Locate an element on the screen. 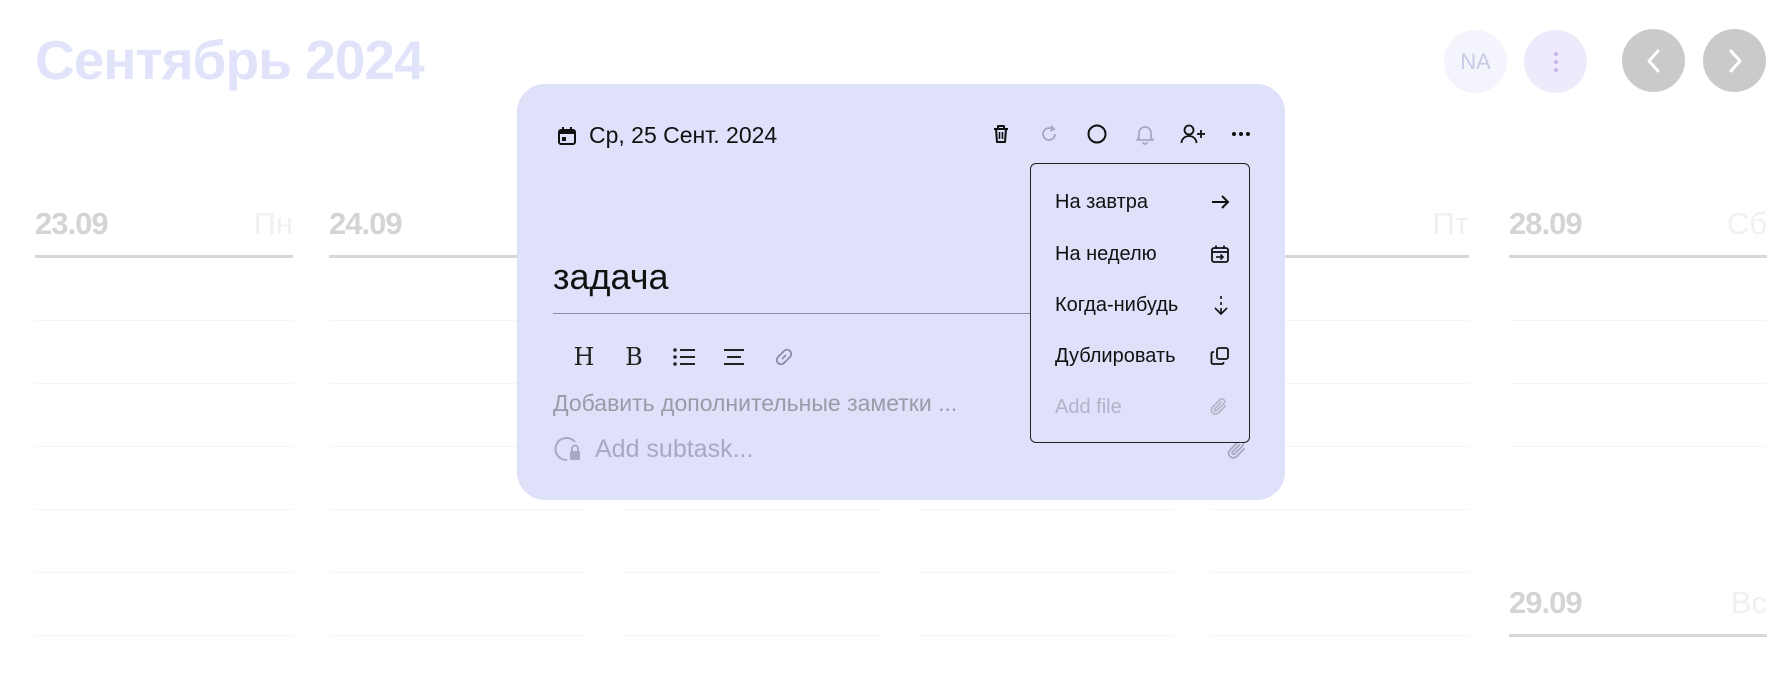 The height and width of the screenshot is (682, 1790). title-divider is located at coordinates (814, 313).